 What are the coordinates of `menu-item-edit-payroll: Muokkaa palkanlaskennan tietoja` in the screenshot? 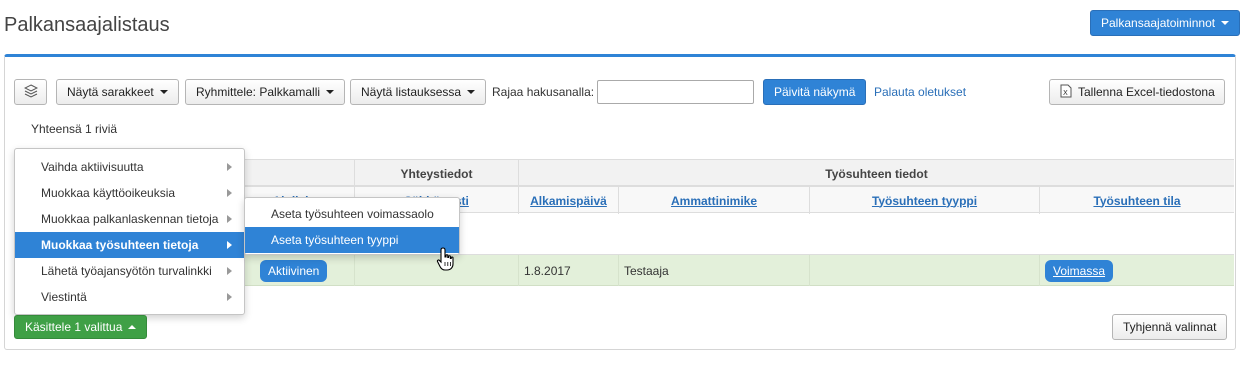 It's located at (129, 219).